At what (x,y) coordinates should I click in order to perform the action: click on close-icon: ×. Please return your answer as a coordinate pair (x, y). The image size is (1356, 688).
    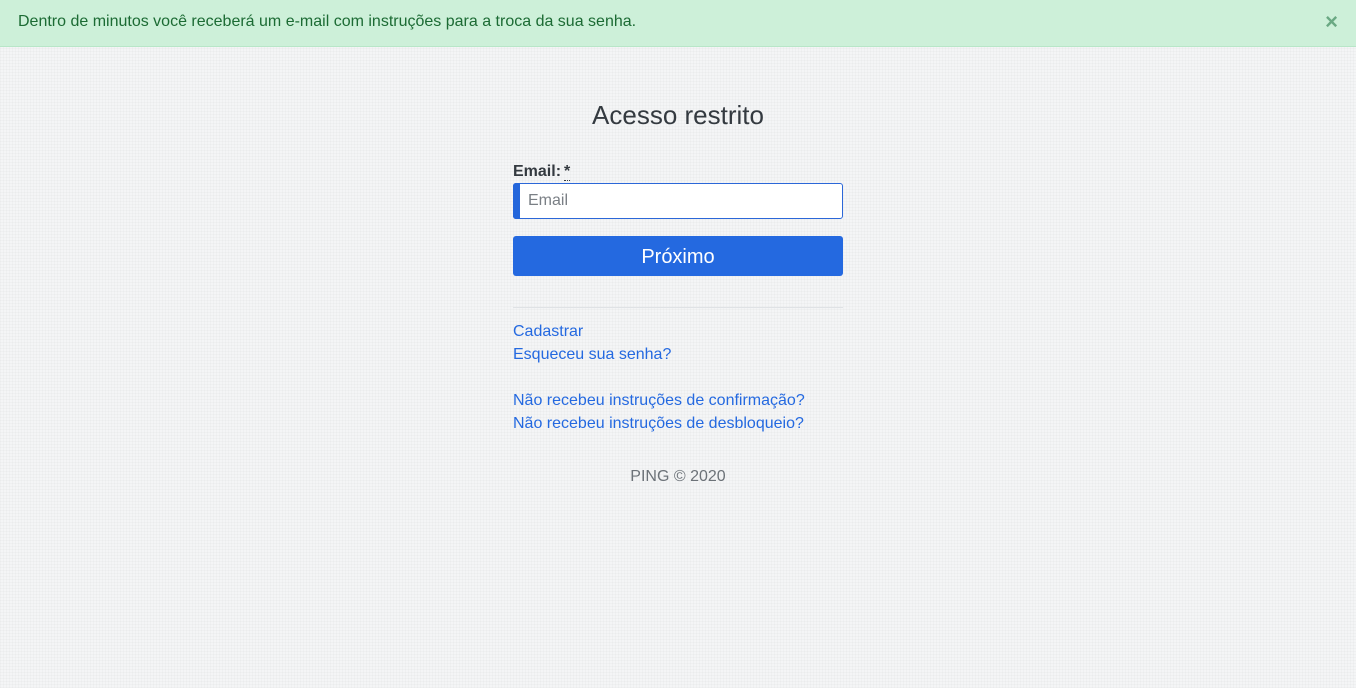
    Looking at the image, I should click on (1331, 22).